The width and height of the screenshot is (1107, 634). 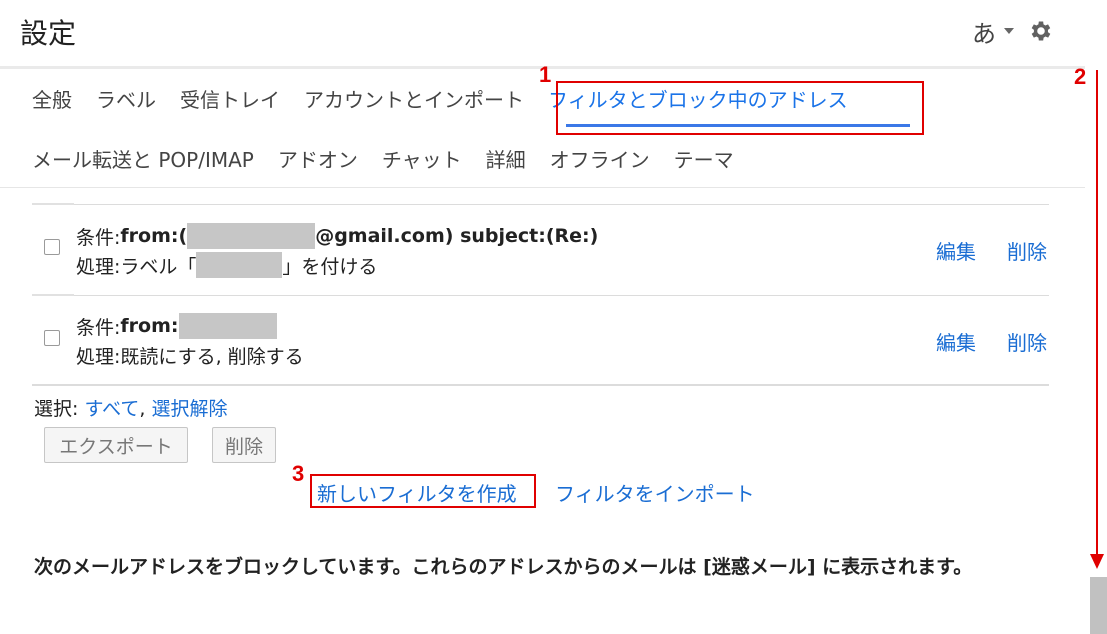 I want to click on import-filters-link: フィルタをインポート, so click(x=655, y=492).